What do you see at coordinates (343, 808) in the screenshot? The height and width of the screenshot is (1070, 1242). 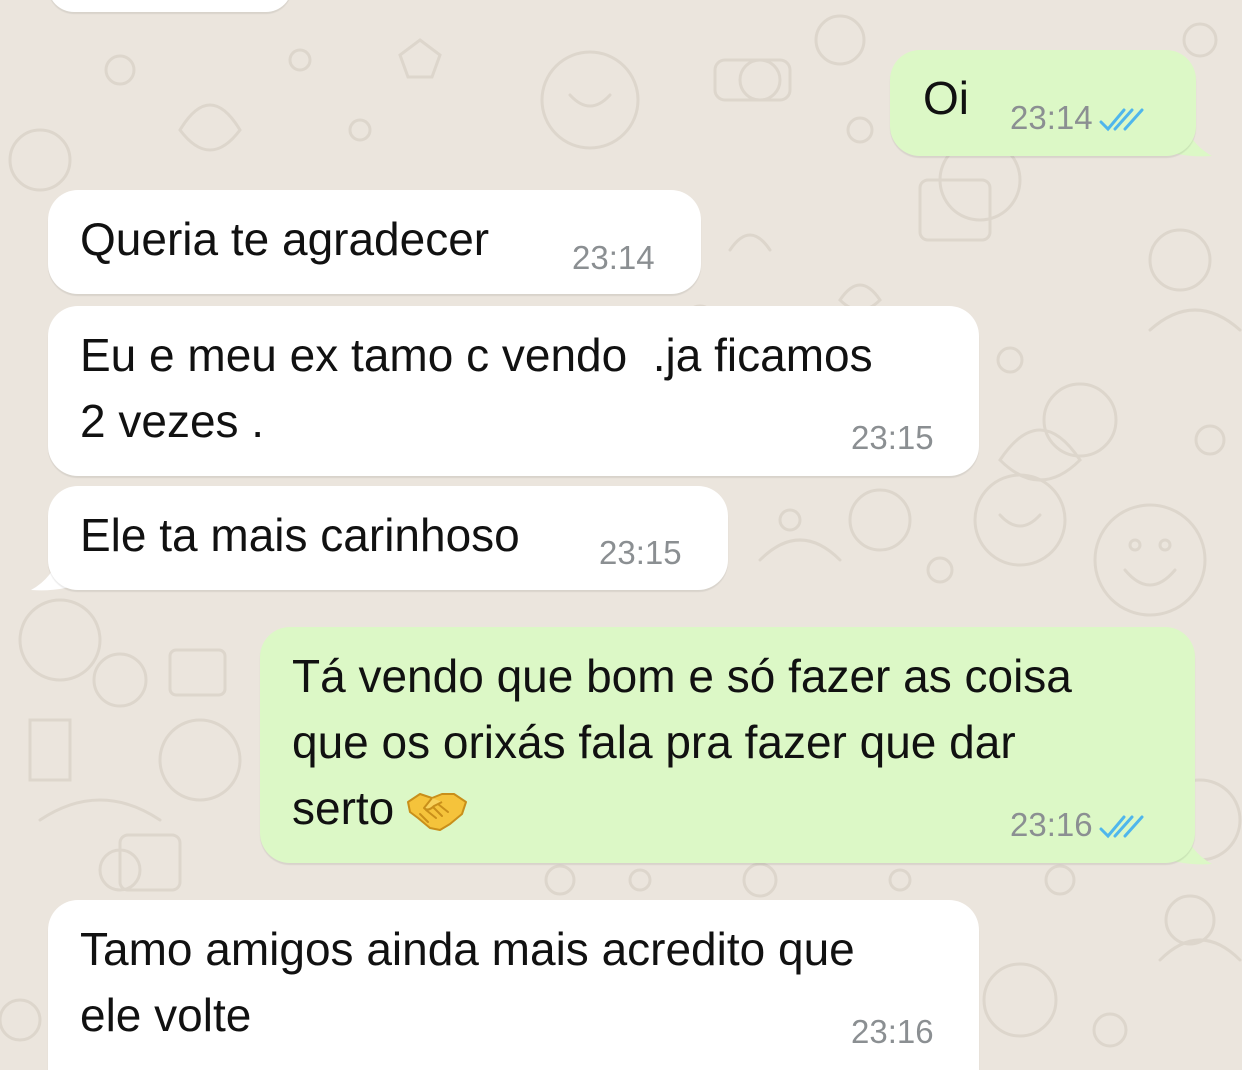 I see `message-text-line-content: serto` at bounding box center [343, 808].